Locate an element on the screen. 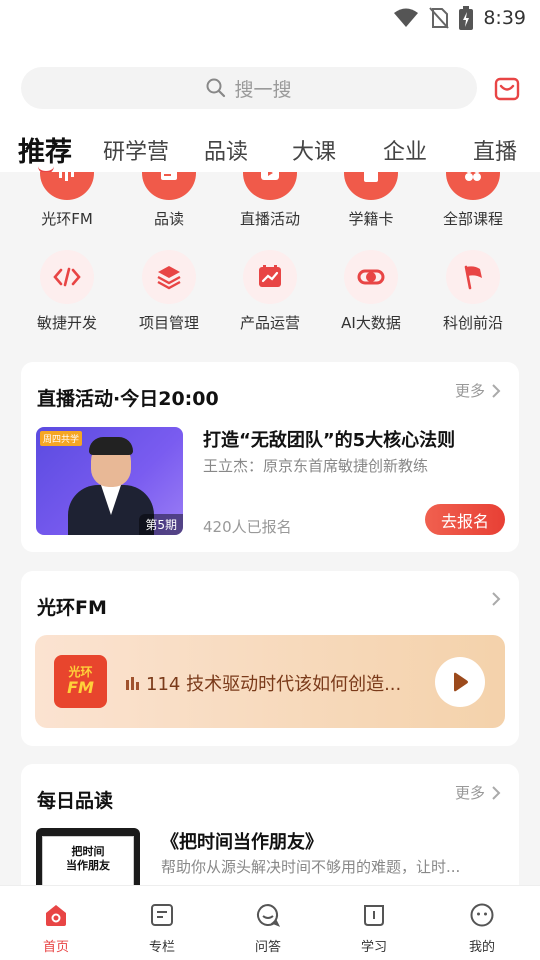 The height and width of the screenshot is (960, 540). quick-item-label: 项目管理 is located at coordinates (168, 323).